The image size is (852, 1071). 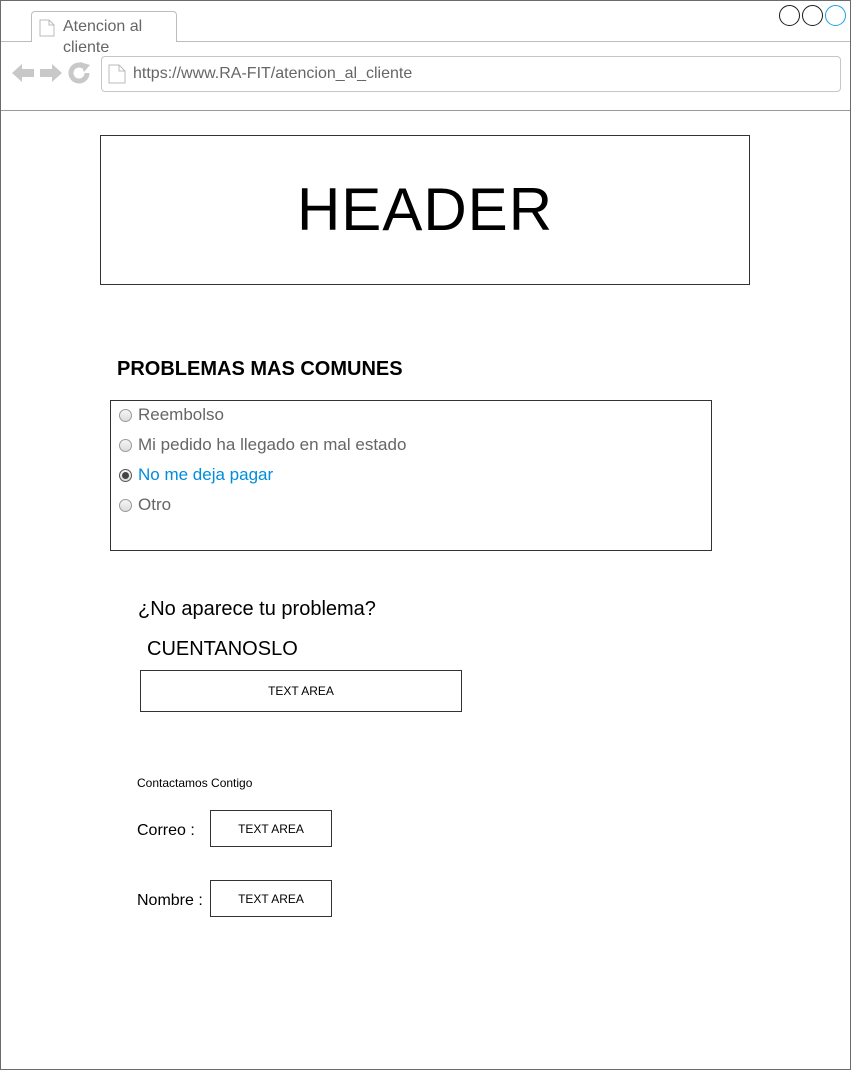 I want to click on close-button, so click(x=835, y=15).